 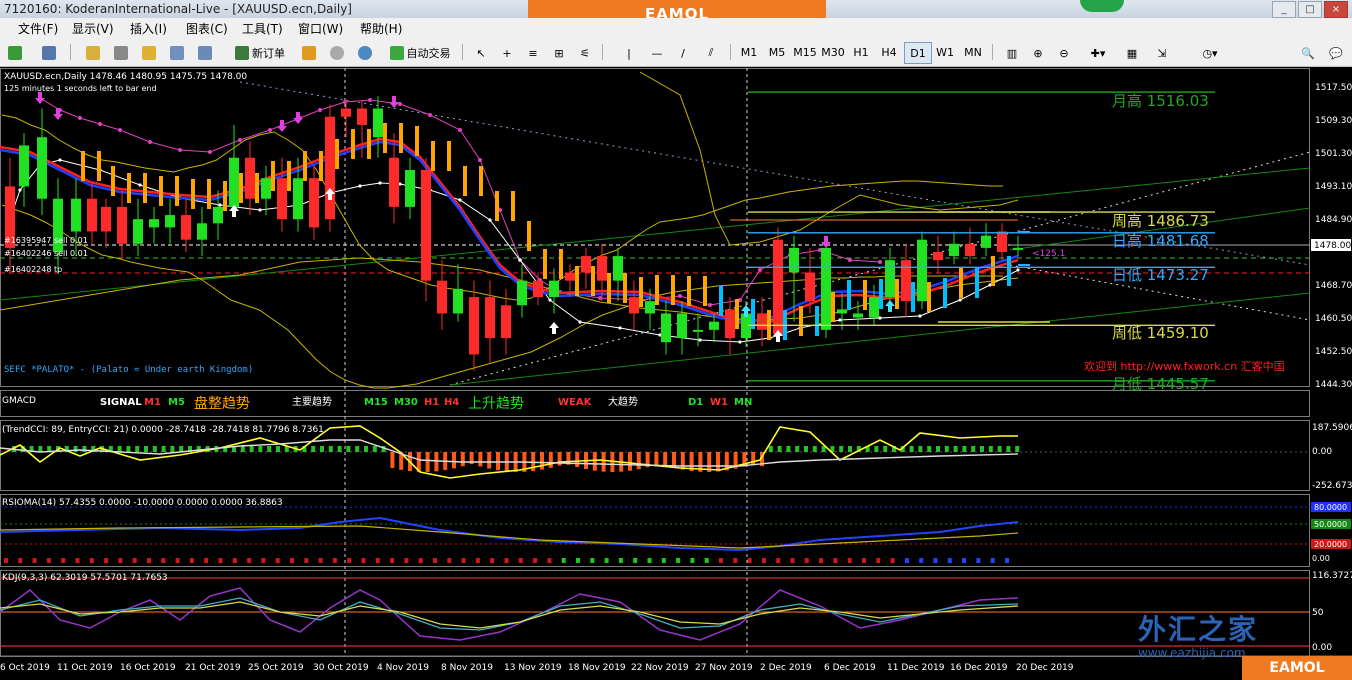 What do you see at coordinates (1336, 53) in the screenshot?
I see `chat-button: 💬` at bounding box center [1336, 53].